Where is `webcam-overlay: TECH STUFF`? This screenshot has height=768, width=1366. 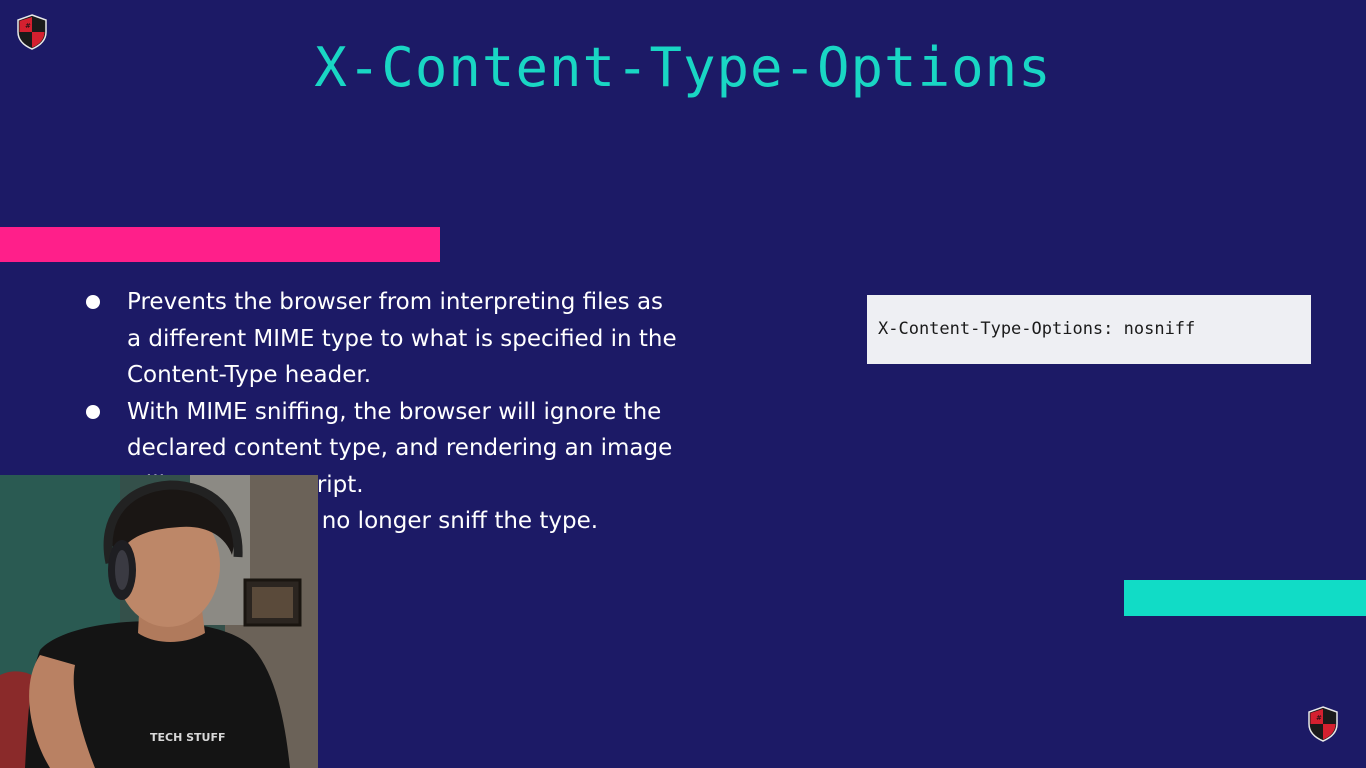
webcam-overlay: TECH STUFF is located at coordinates (159, 621).